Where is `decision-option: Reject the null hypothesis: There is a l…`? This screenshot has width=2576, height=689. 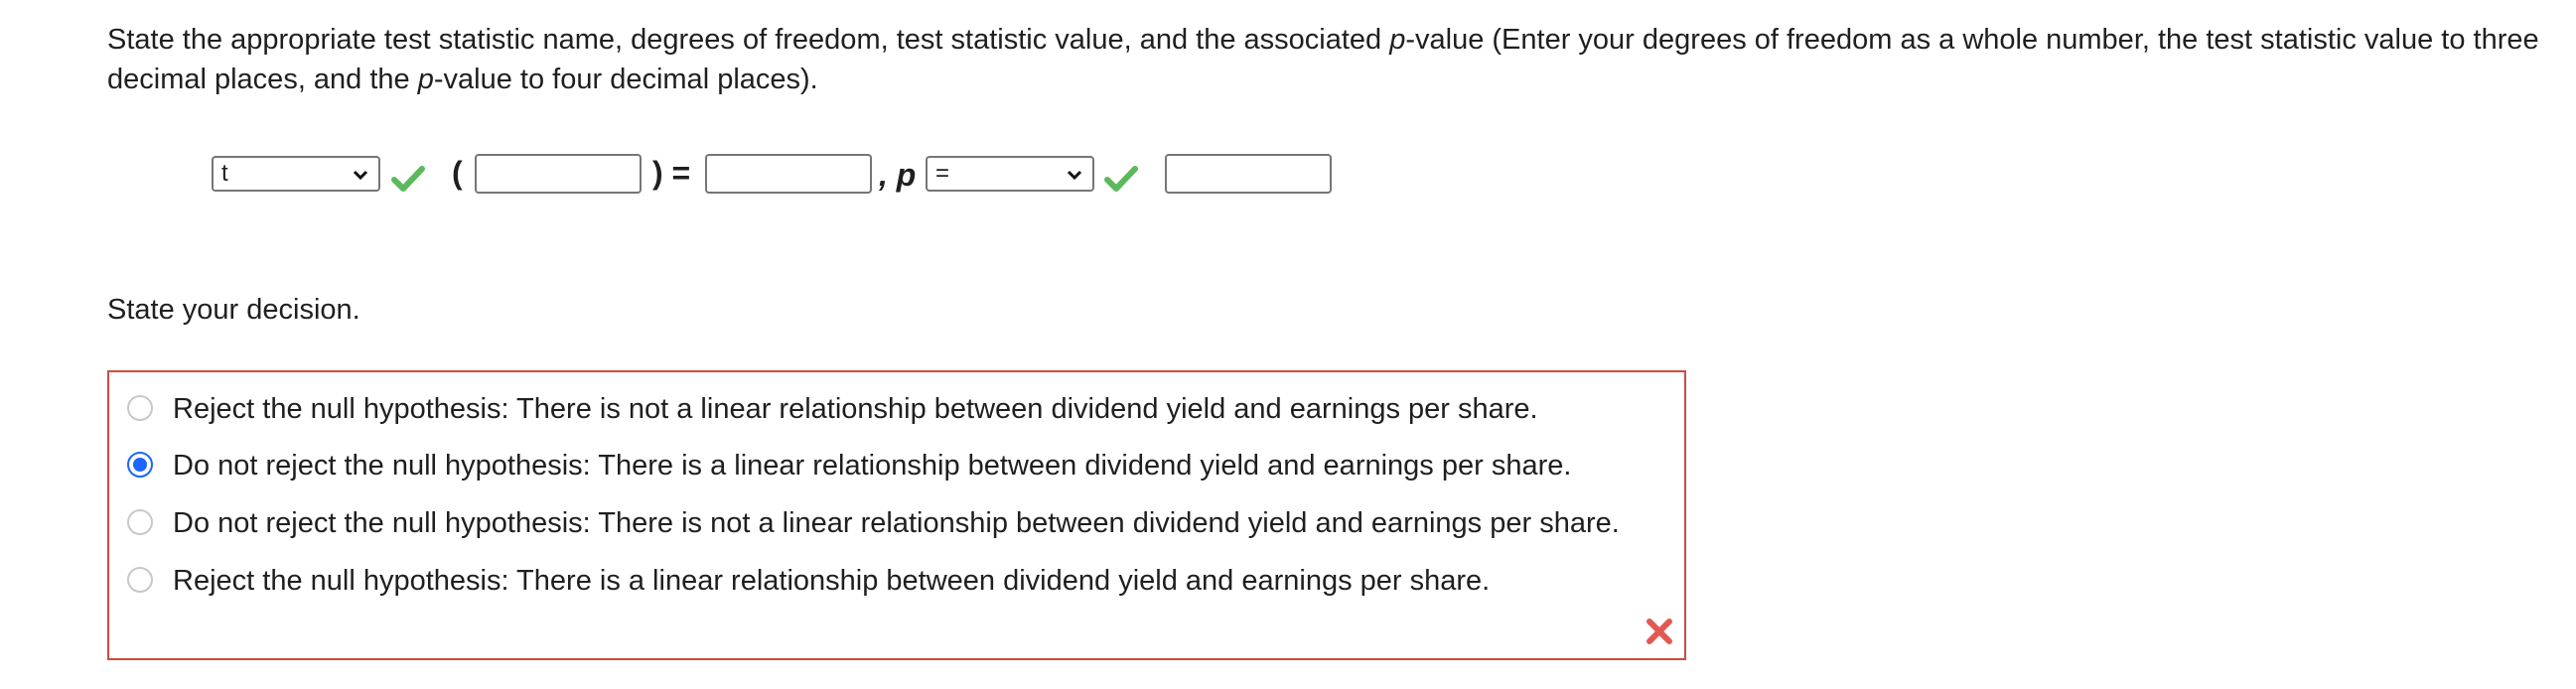
decision-option: Reject the null hypothesis: There is a l… is located at coordinates (901, 581).